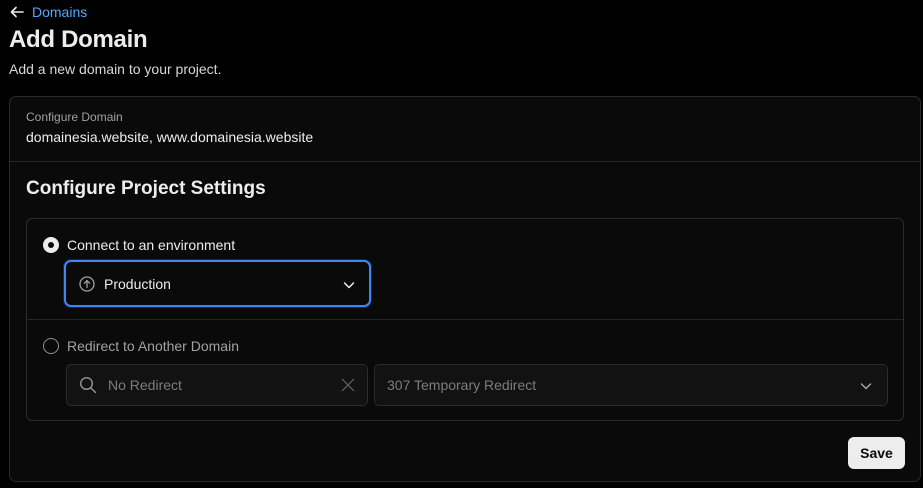 Image resolution: width=923 pixels, height=488 pixels. Describe the element at coordinates (88, 387) in the screenshot. I see `search-icon` at that location.